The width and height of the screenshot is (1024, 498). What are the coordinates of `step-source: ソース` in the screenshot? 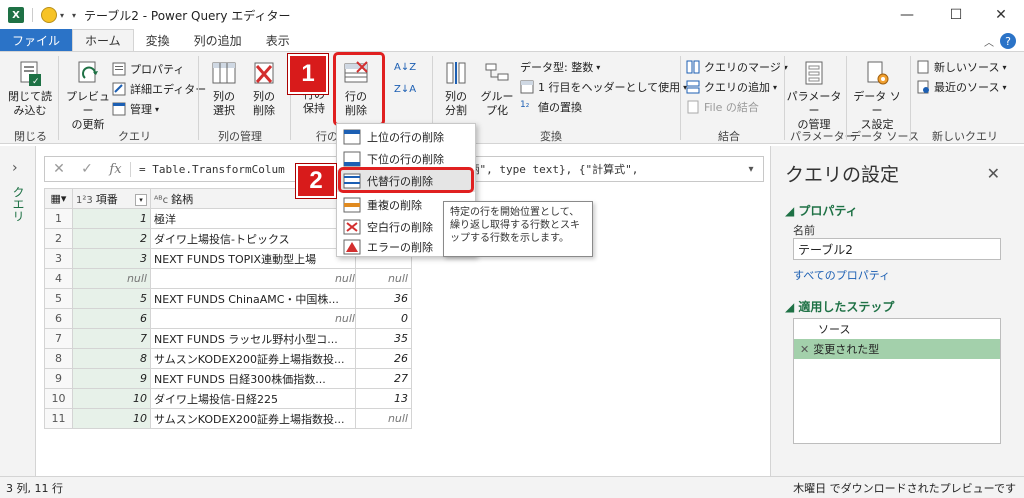 It's located at (897, 329).